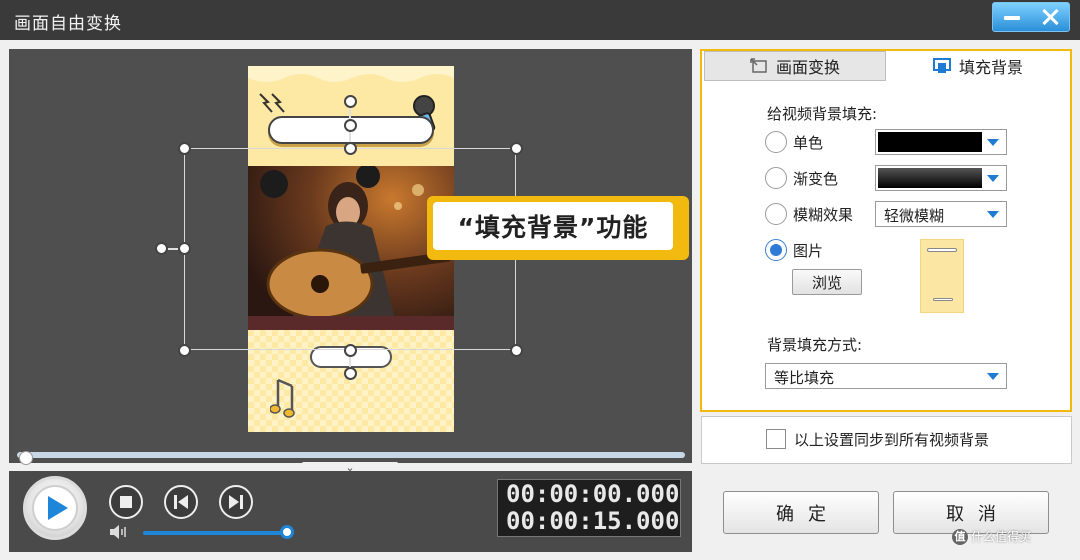 The image size is (1080, 560). I want to click on thumb-textbox-top, so click(942, 250).